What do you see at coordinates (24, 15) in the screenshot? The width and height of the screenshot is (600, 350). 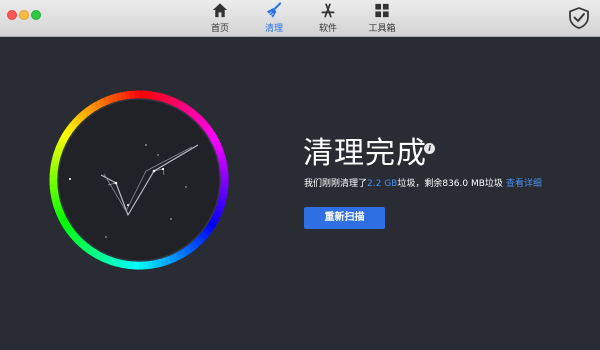 I see `window-minimize-button` at bounding box center [24, 15].